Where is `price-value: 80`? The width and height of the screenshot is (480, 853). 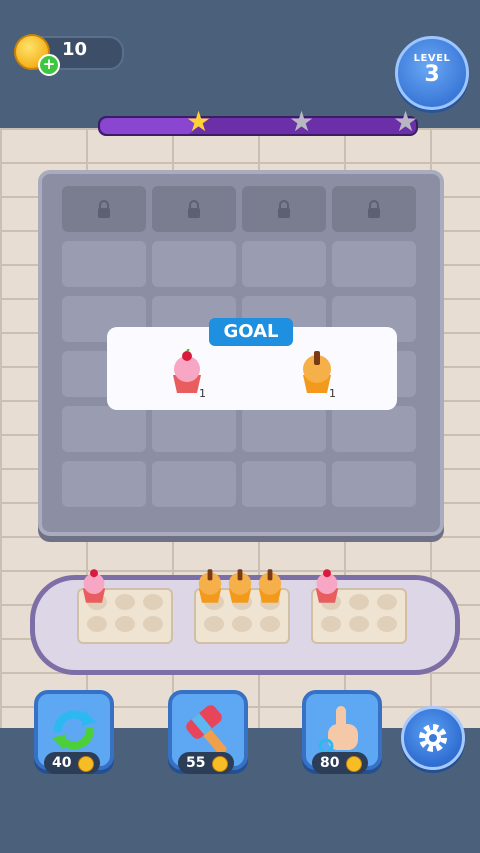 price-value: 80 is located at coordinates (330, 763).